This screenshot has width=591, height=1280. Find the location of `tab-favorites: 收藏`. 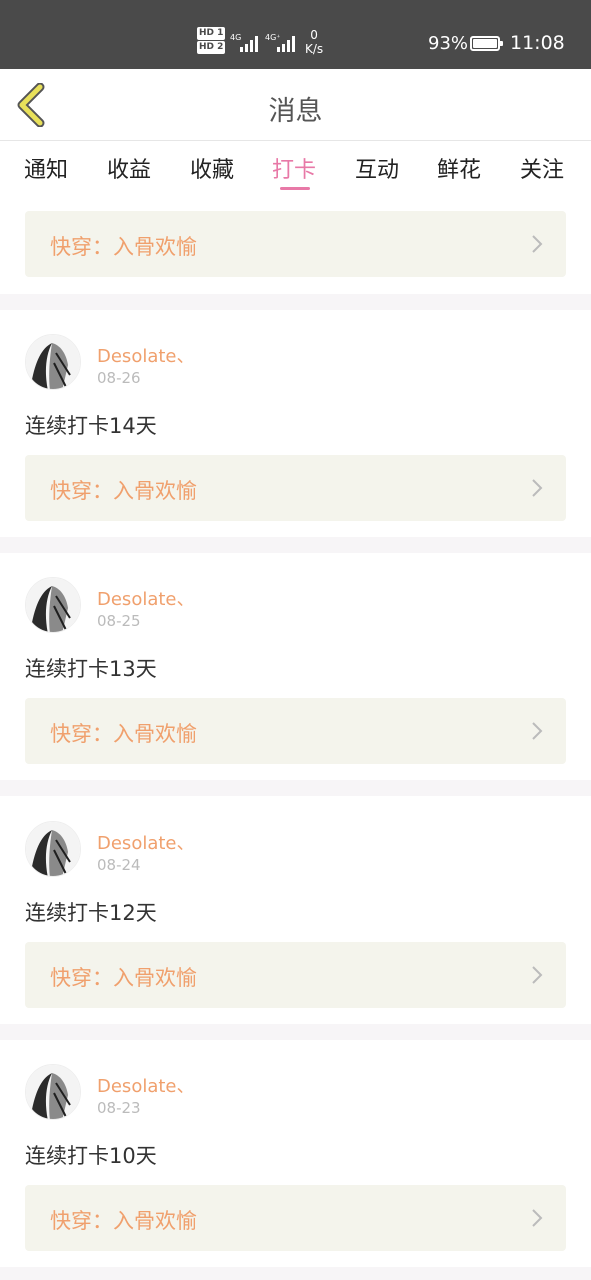

tab-favorites: 收藏 is located at coordinates (212, 168).